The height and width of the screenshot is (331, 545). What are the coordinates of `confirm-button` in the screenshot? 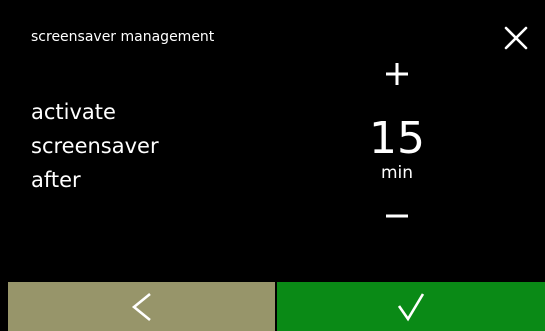 It's located at (411, 306).